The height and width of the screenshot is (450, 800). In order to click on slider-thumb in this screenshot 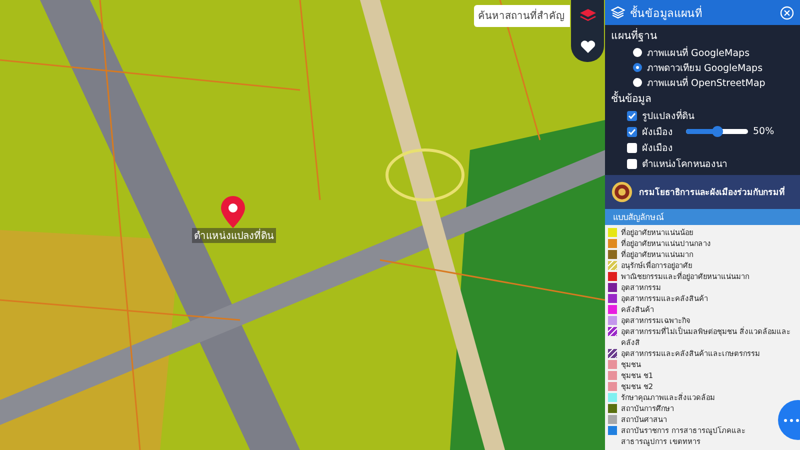, I will do `click(717, 131)`.